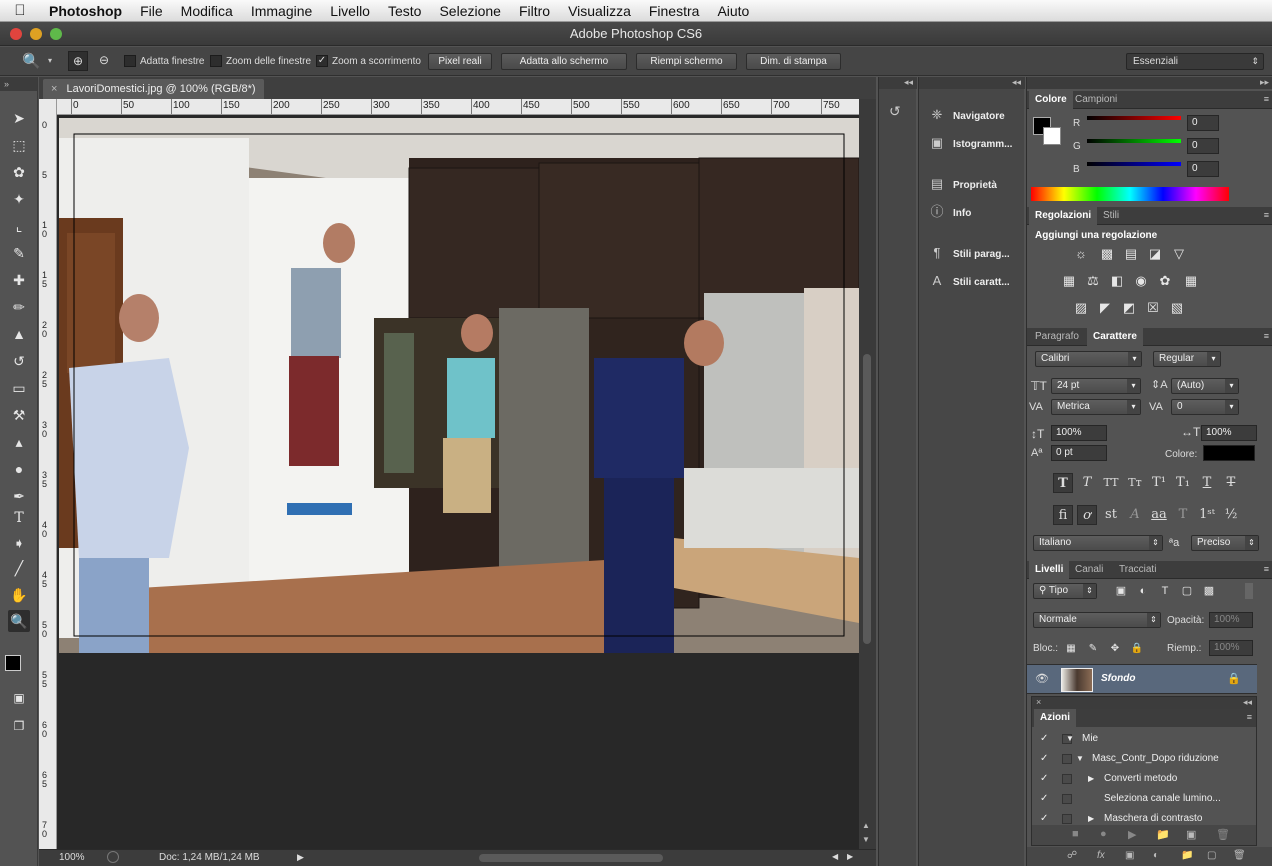 This screenshot has width=1272, height=866. I want to click on menu-visualizza: Visualizza, so click(599, 11).